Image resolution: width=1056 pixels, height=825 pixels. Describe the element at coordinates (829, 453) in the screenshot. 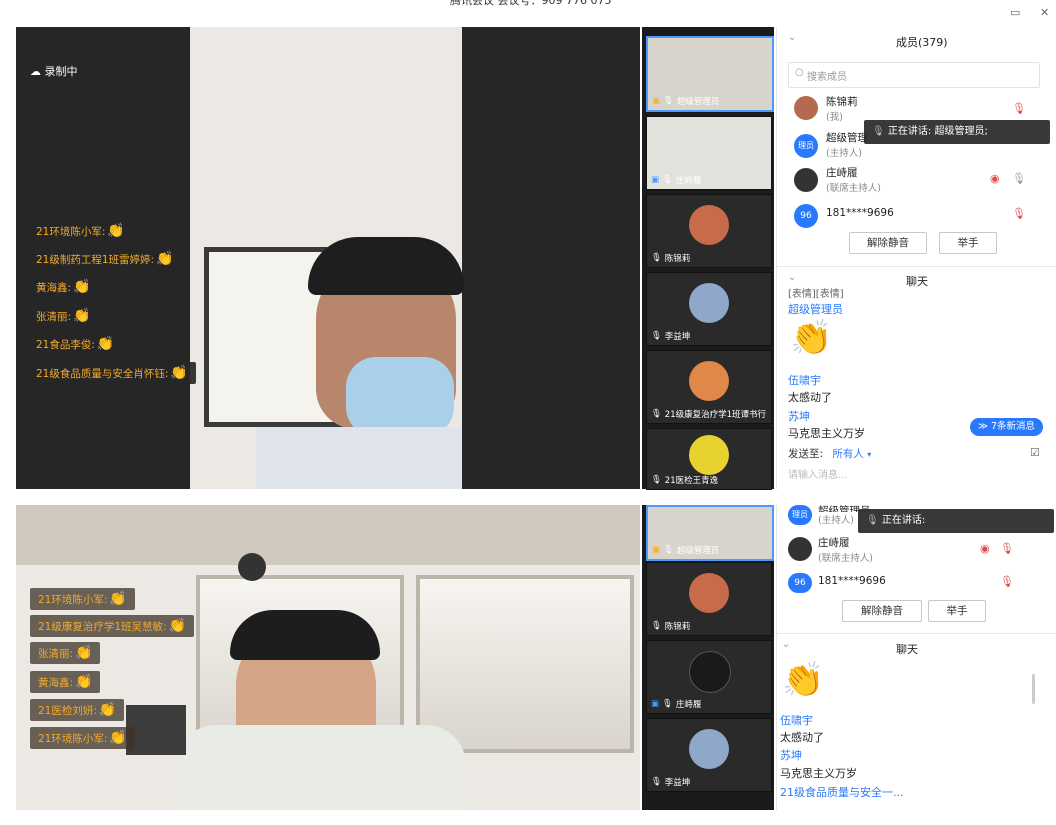

I see `send-to: 发送至: 所有人 ▾` at that location.